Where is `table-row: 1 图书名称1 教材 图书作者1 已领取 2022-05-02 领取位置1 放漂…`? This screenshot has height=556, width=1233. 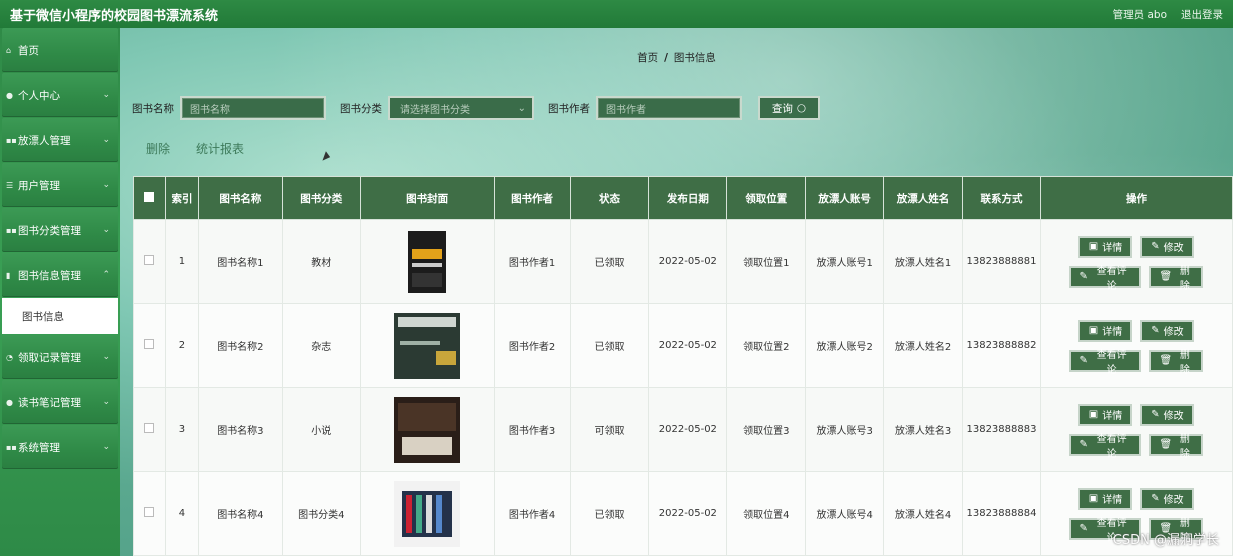
table-row: 1 图书名称1 教材 图书作者1 已领取 2022-05-02 领取位置1 放漂… is located at coordinates (683, 261).